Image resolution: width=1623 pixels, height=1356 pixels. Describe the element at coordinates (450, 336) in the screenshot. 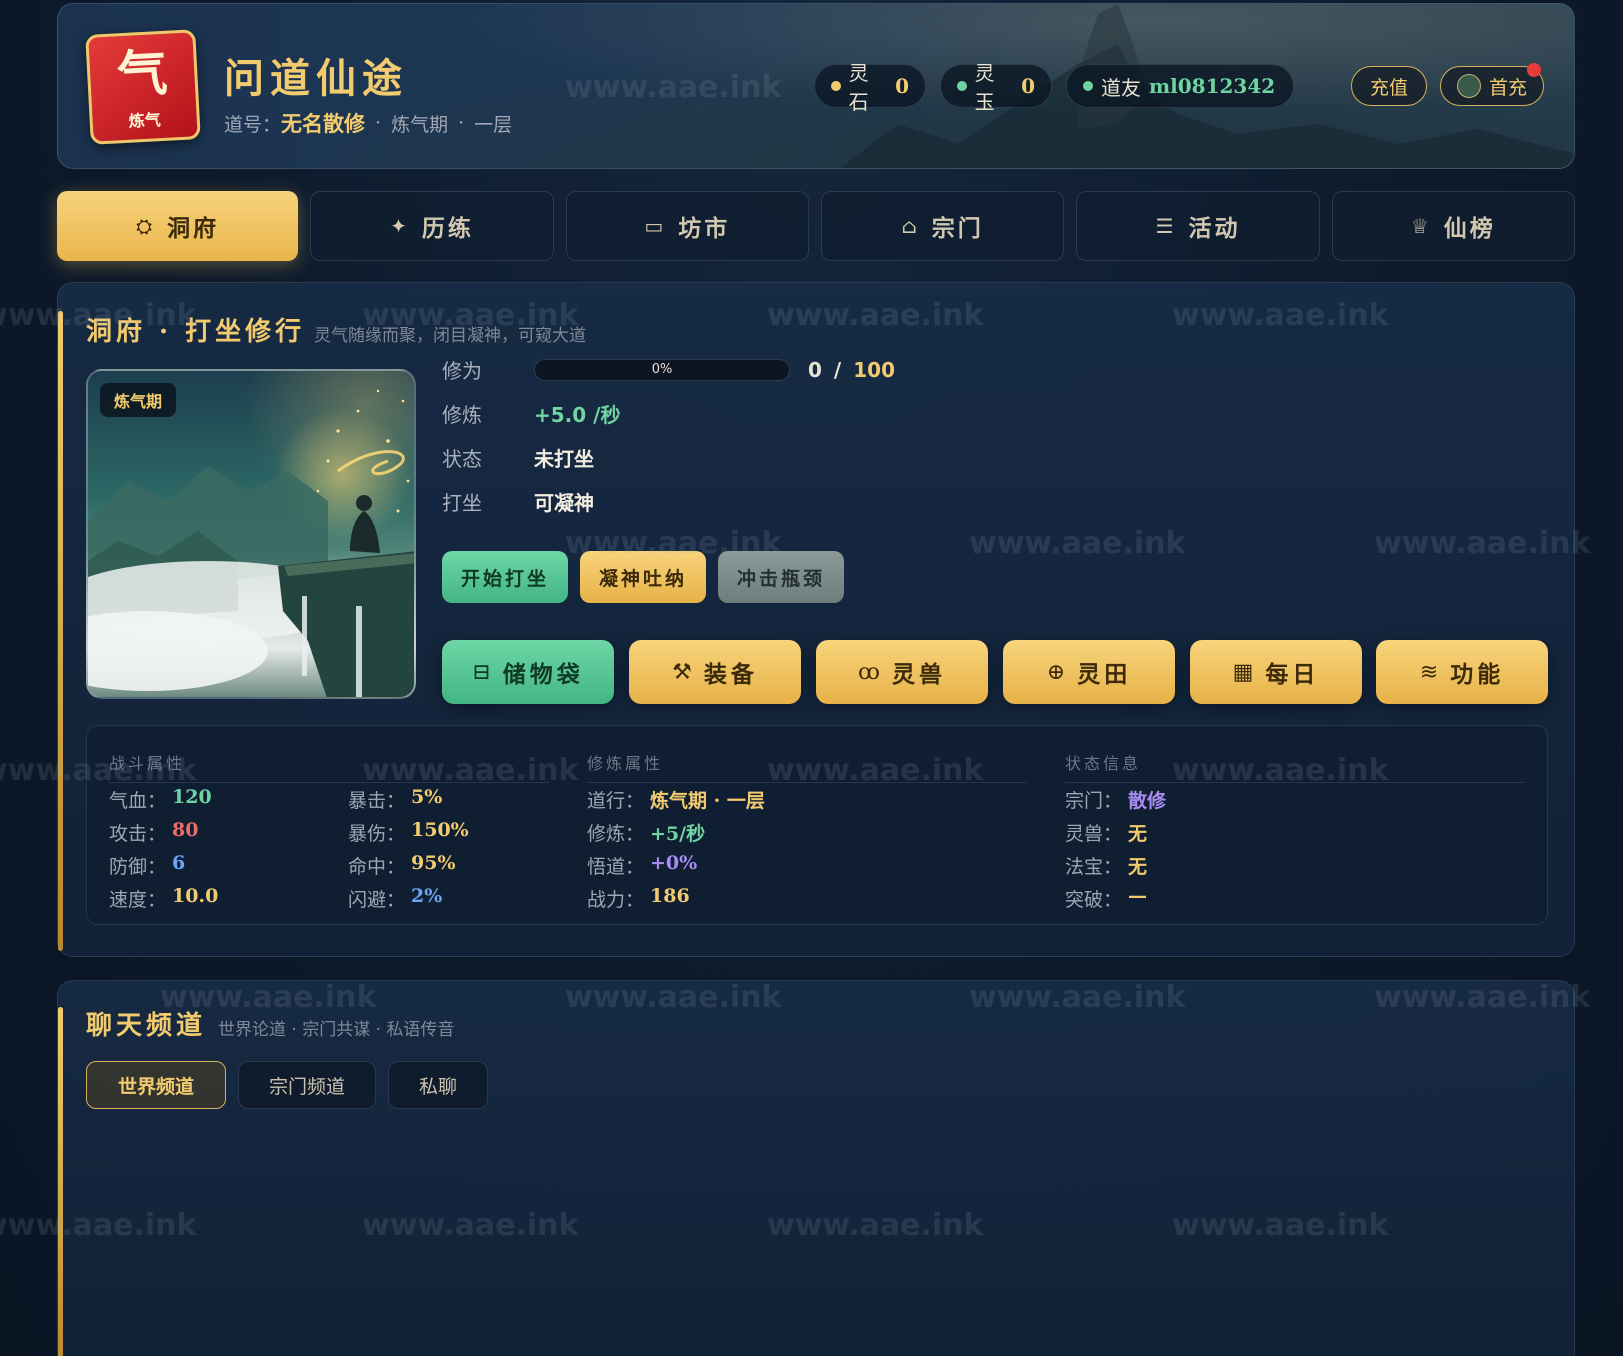

I see `cave-subtitle: 灵气随缘而聚，闭目凝神，可窥大道` at that location.